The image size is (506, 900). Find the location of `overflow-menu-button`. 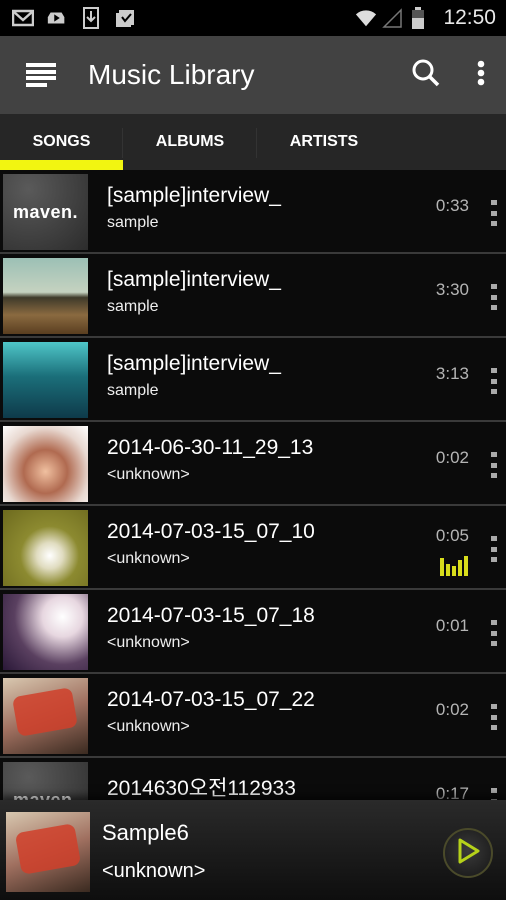

overflow-menu-button is located at coordinates (481, 75).